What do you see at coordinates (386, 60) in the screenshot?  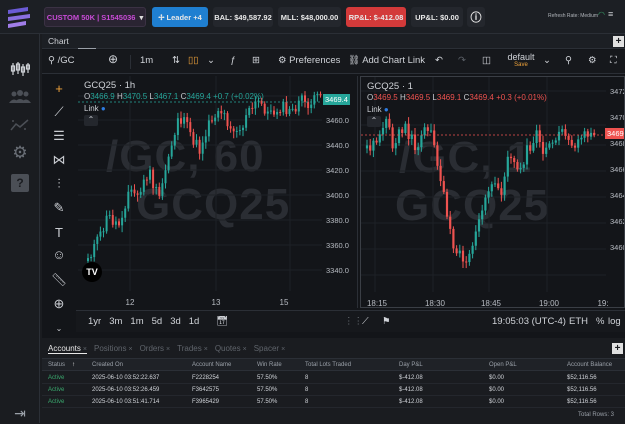 I see `add-chart-link-button: ⛓ Add Chart Link` at bounding box center [386, 60].